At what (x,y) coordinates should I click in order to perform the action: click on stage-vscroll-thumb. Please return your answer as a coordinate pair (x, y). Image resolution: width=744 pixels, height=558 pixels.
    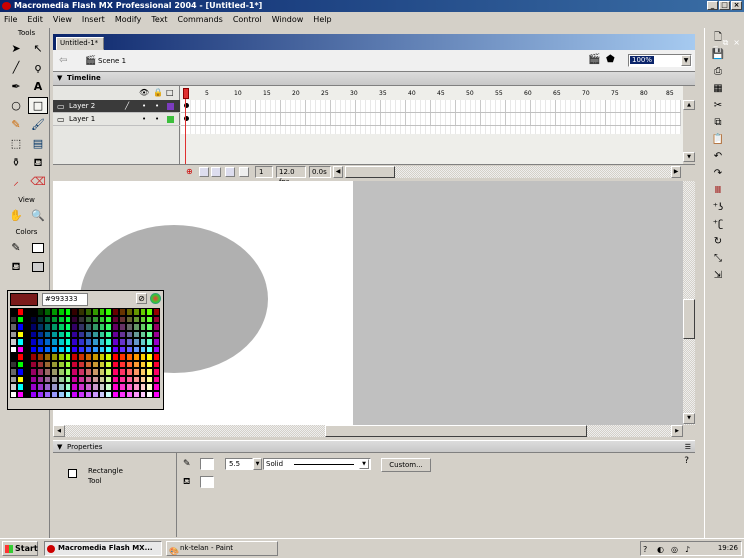
    Looking at the image, I should click on (689, 319).